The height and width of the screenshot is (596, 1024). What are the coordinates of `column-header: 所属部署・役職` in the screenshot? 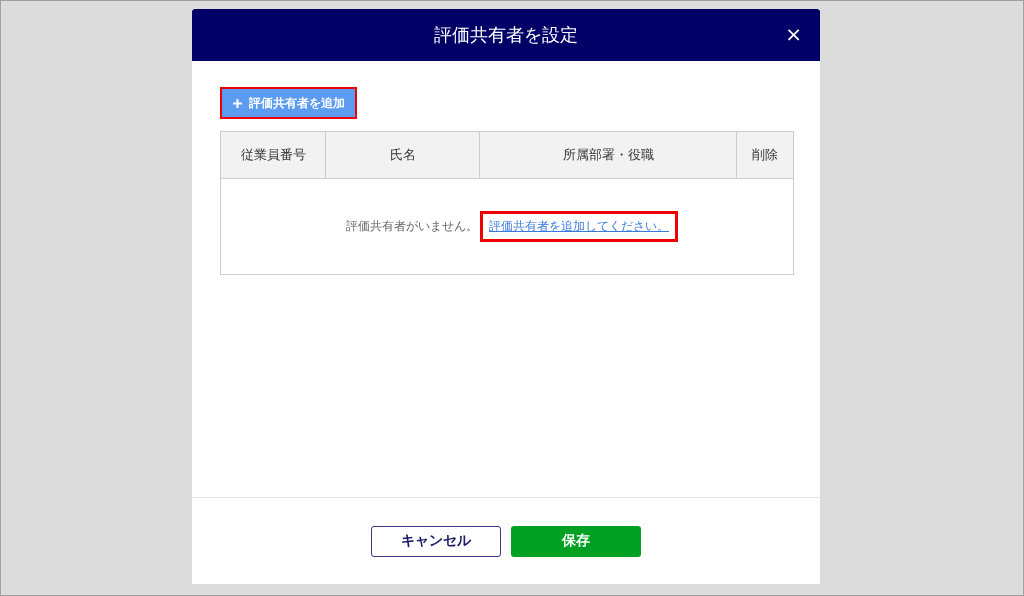 It's located at (608, 155).